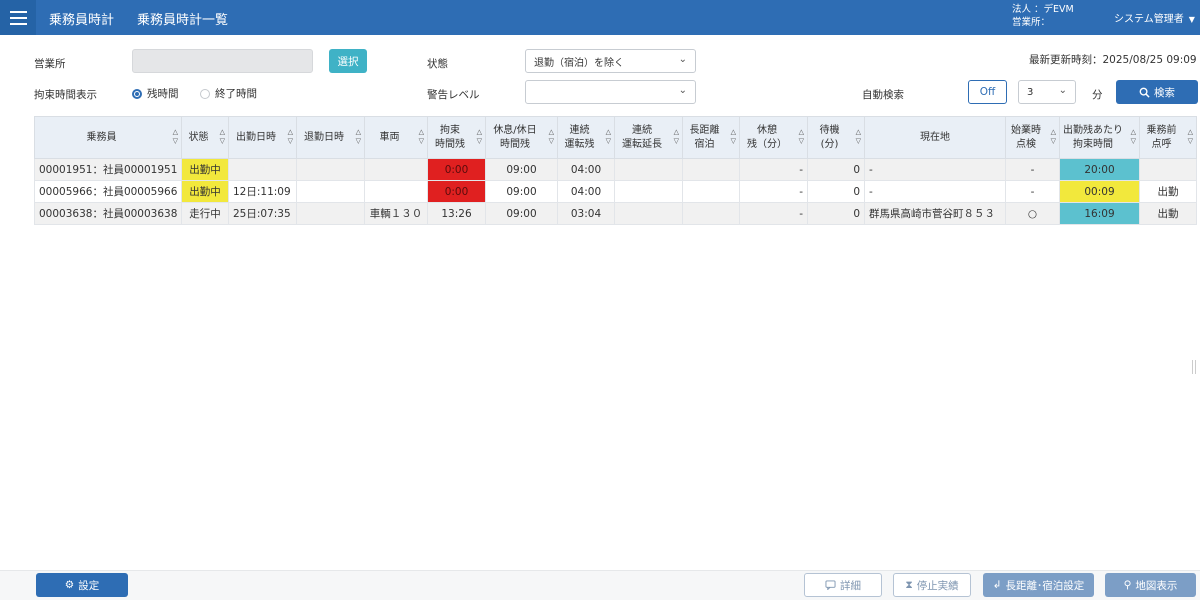 The width and height of the screenshot is (1200, 600). Describe the element at coordinates (767, 130) in the screenshot. I see `col-header-label: 休憩` at that location.